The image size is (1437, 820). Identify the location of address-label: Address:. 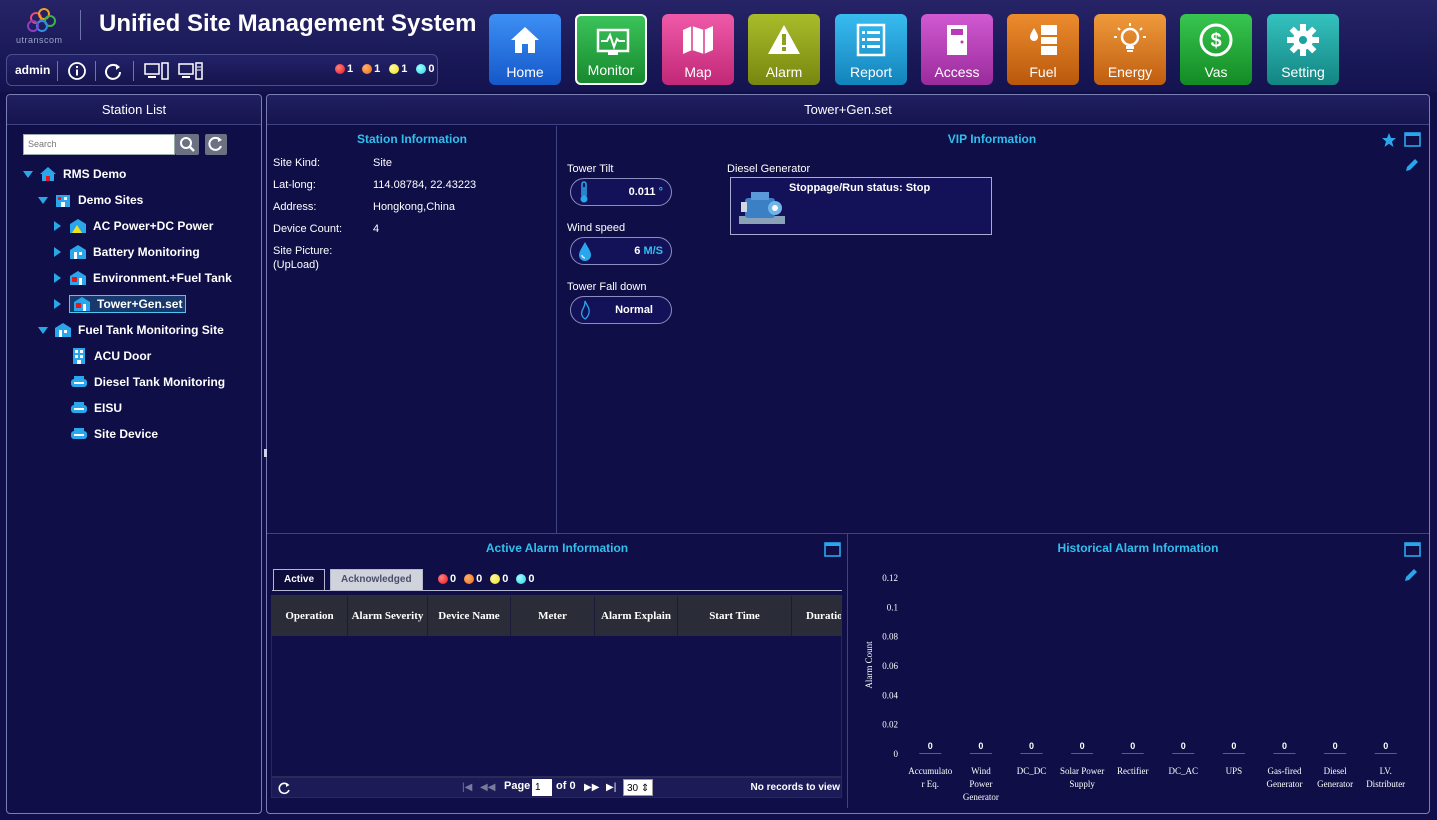
(295, 207).